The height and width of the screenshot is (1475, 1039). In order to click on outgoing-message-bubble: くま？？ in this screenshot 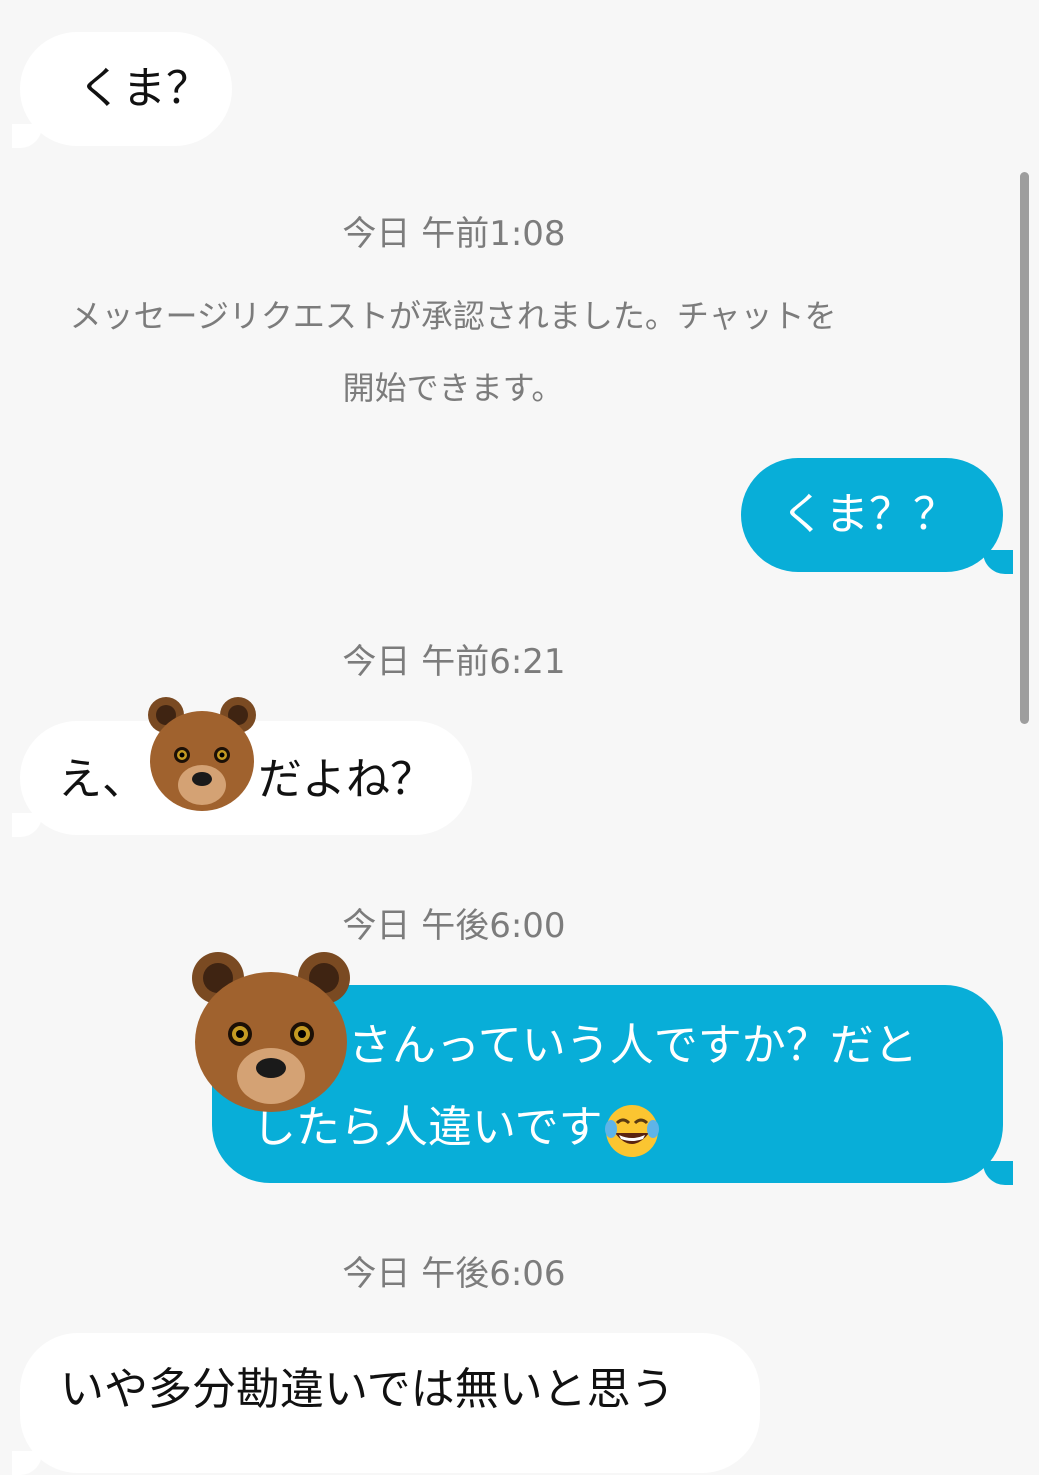, I will do `click(877, 516)`.